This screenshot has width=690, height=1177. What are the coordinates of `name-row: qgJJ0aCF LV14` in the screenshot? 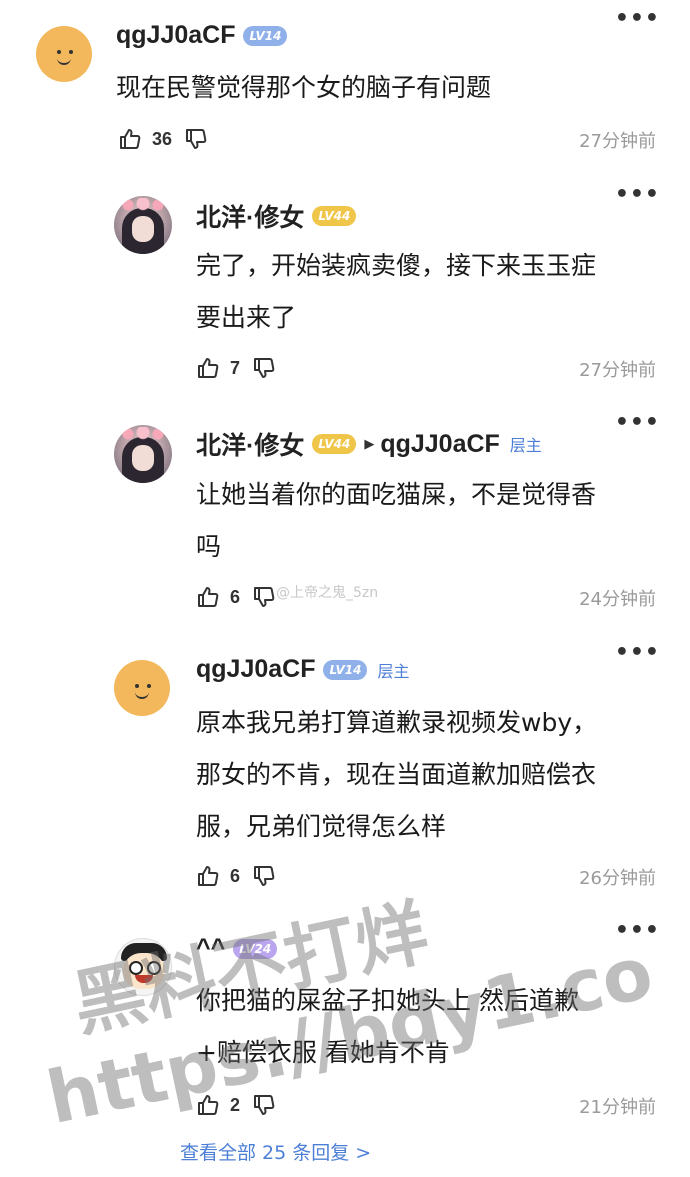 It's located at (202, 35).